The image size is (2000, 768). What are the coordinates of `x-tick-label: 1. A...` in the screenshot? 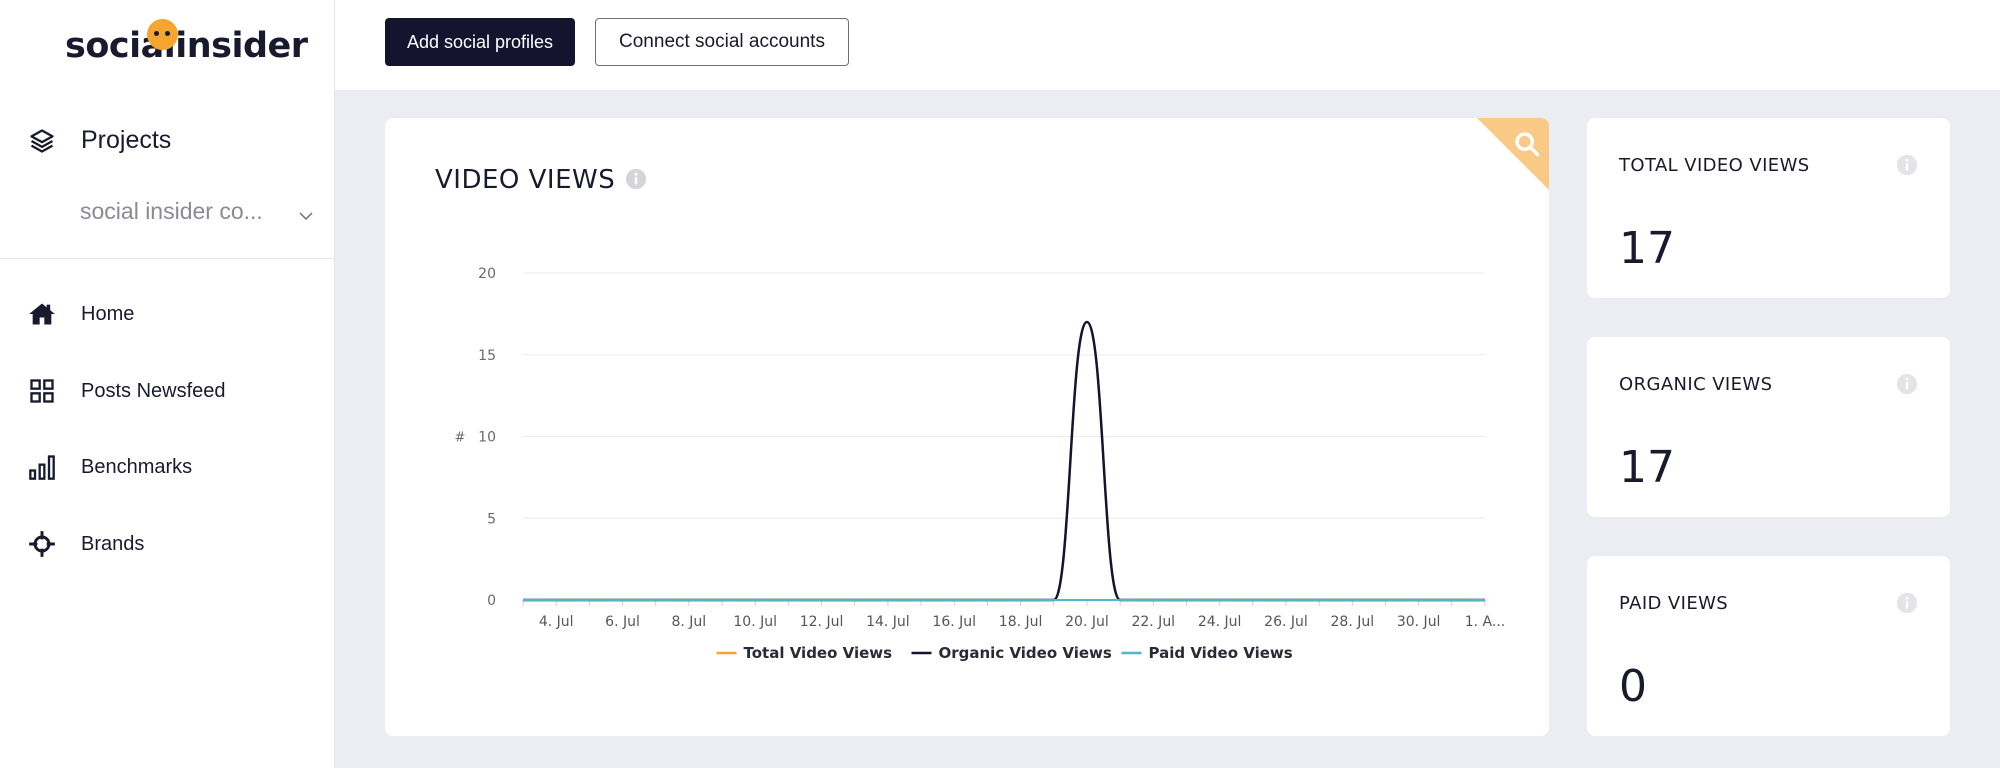 It's located at (1485, 622).